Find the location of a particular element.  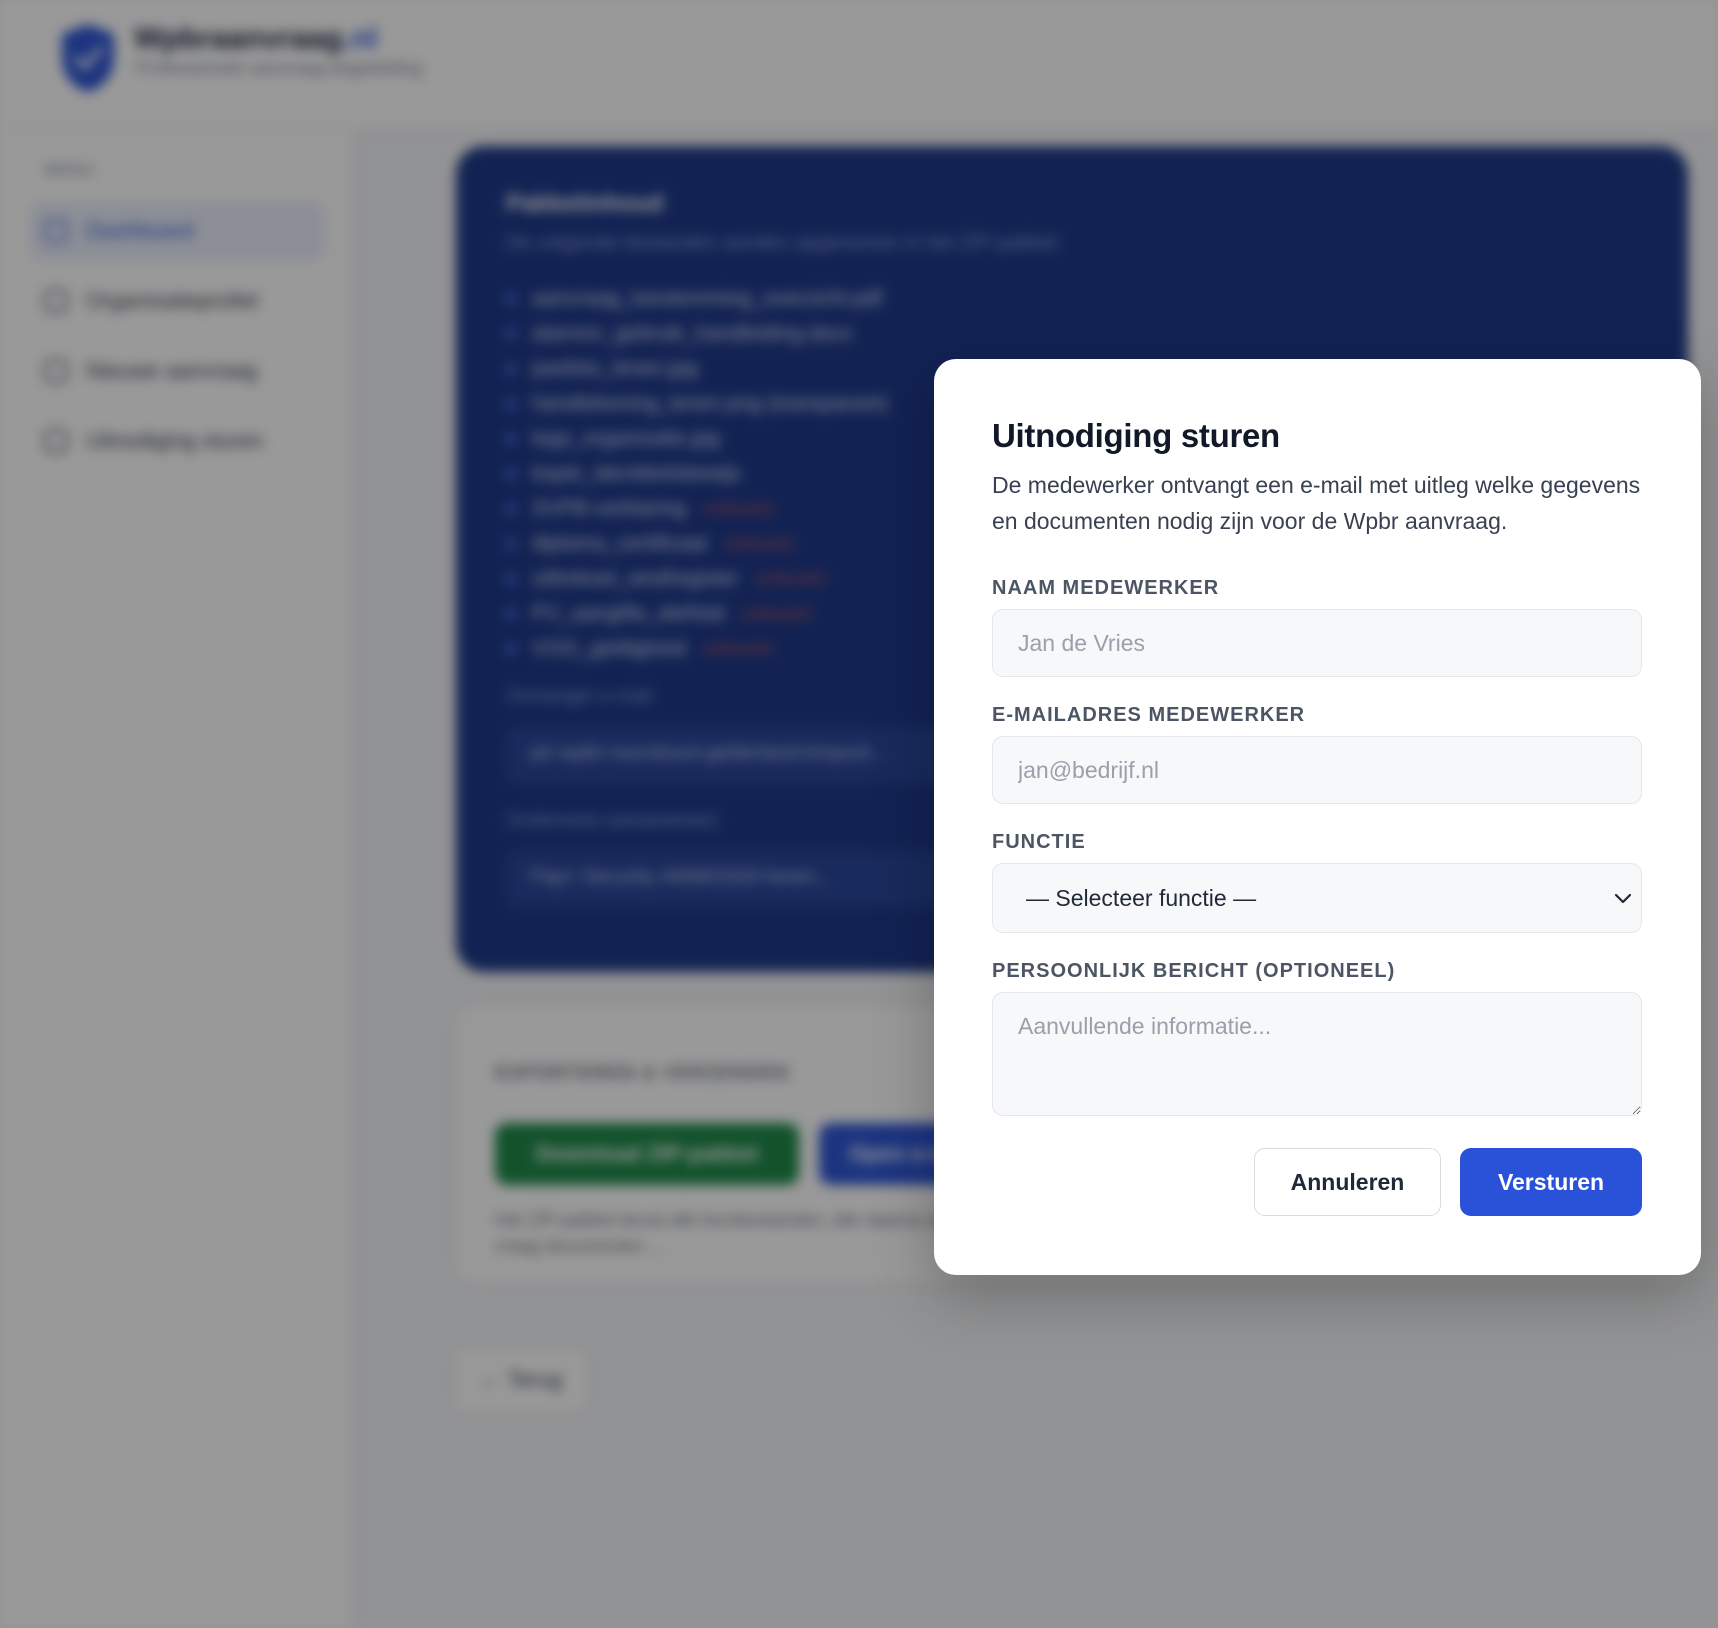

personal-message-textarea is located at coordinates (1317, 1054).